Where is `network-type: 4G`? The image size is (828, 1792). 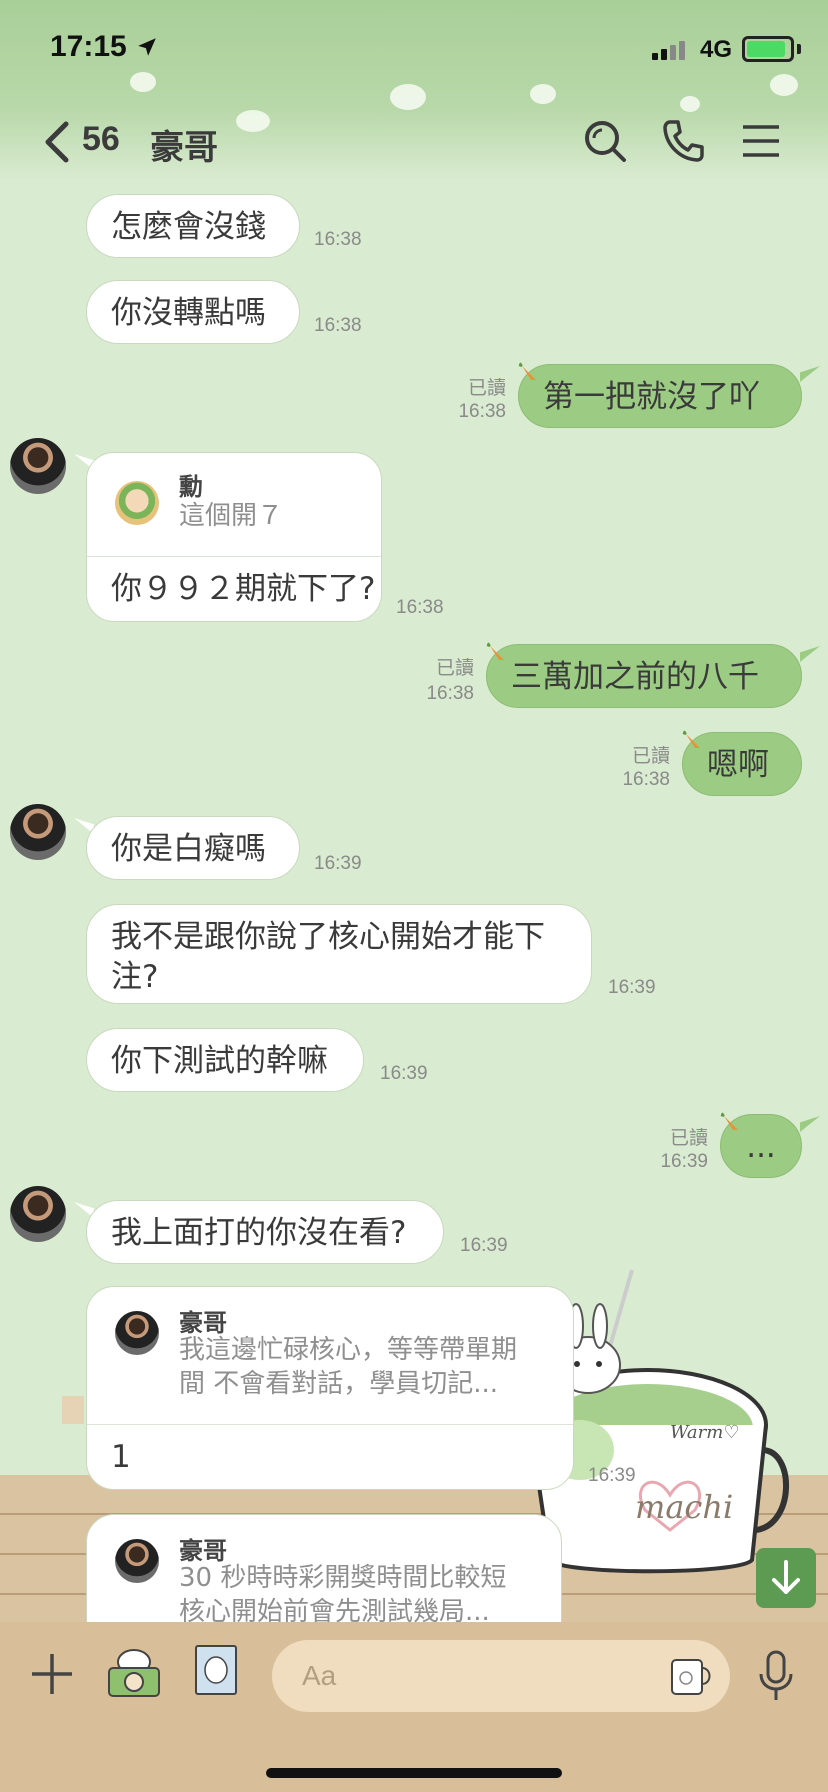
network-type: 4G is located at coordinates (716, 49).